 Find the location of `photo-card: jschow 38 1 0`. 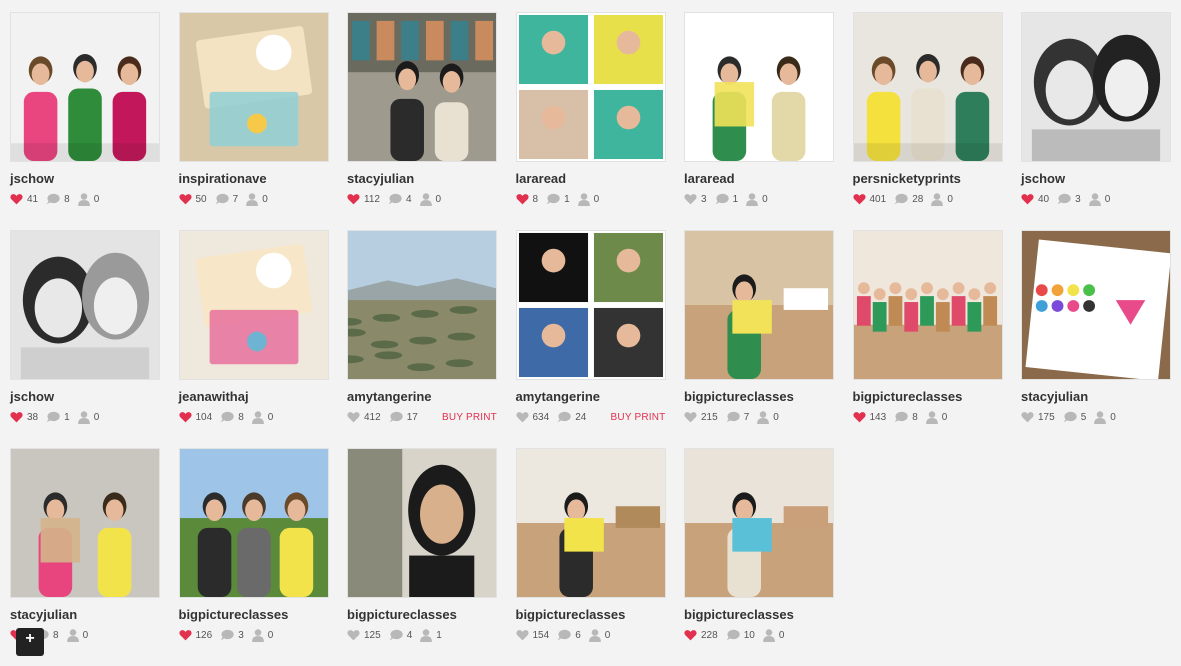

photo-card: jschow 38 1 0 is located at coordinates (85, 339).